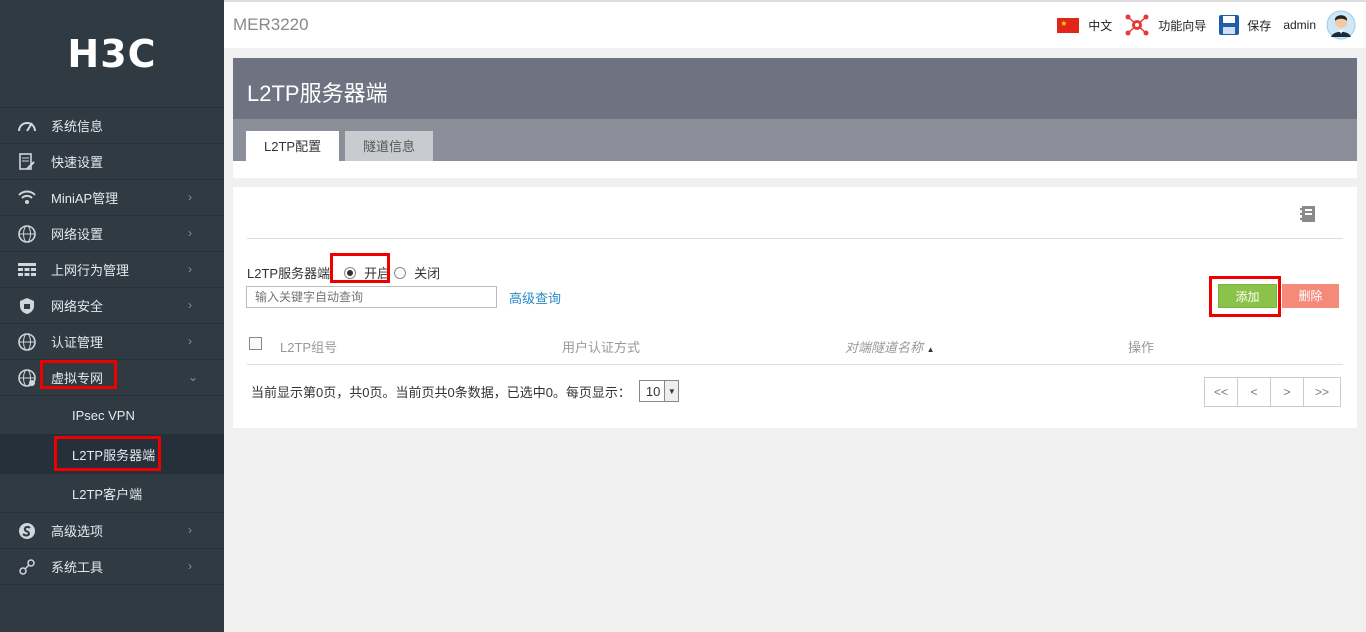 This screenshot has height=632, width=1366. I want to click on save-button: 保存, so click(1244, 25).